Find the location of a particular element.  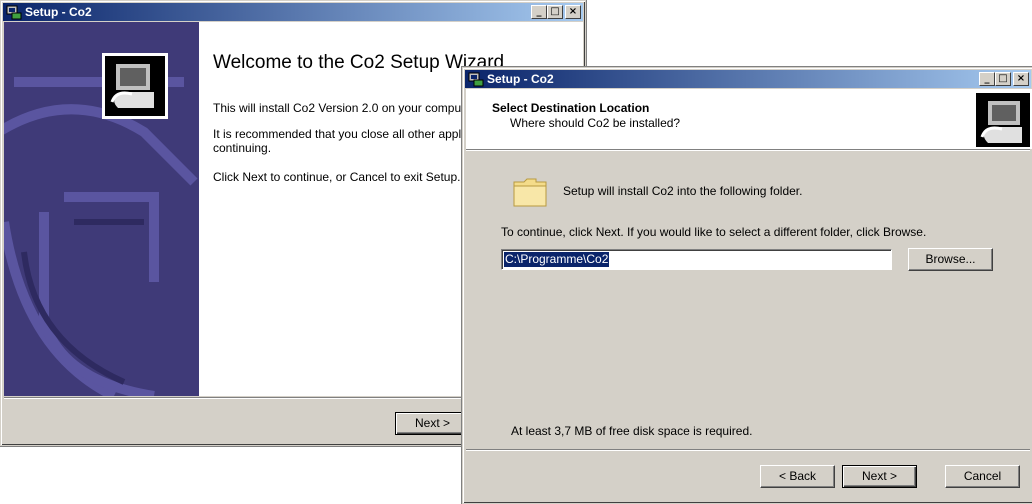

welcome-heading: Welcome to the Co2 Setup Wizard is located at coordinates (359, 62).